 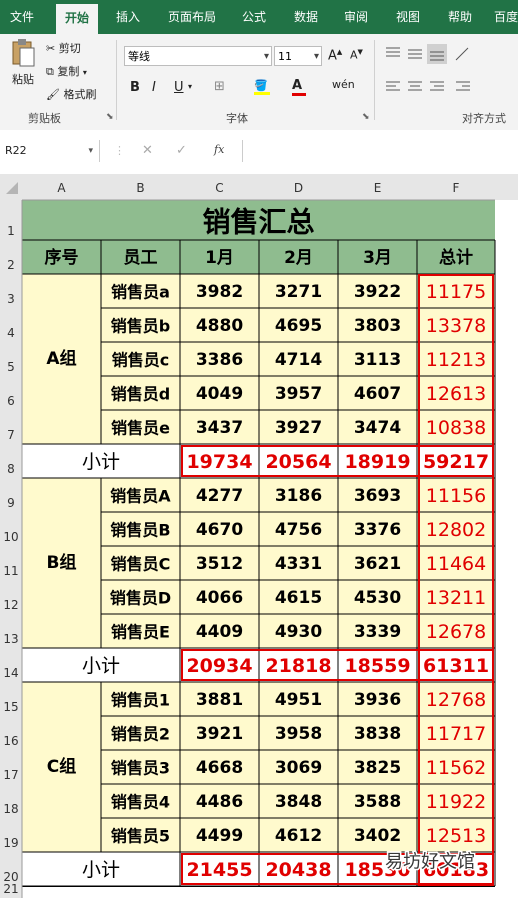 What do you see at coordinates (80, 94) in the screenshot?
I see `format-painter-label: 格式刷` at bounding box center [80, 94].